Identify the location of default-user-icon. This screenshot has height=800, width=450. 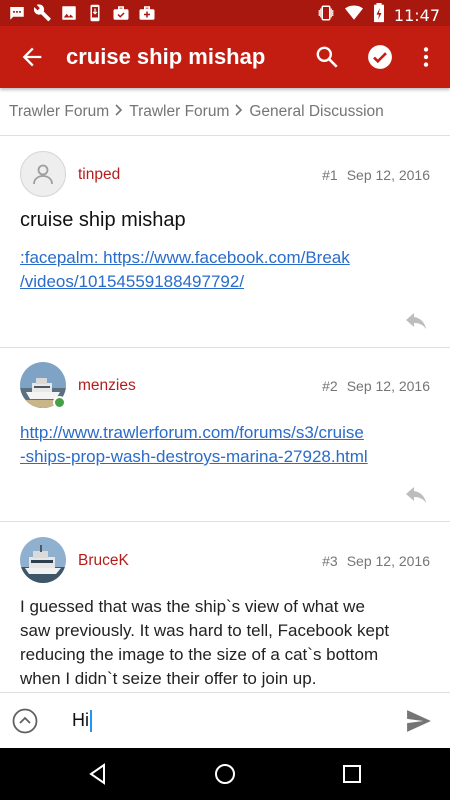
(43, 174).